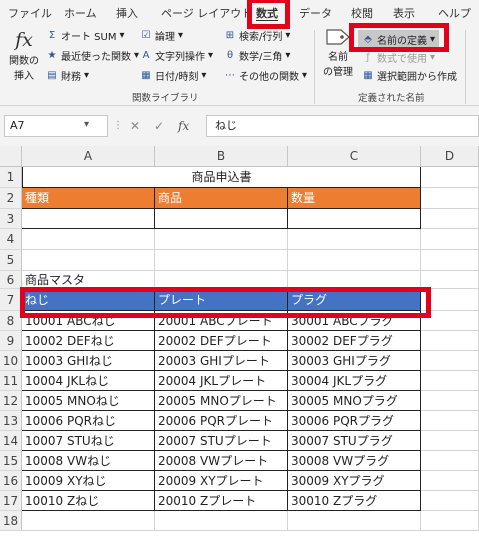  What do you see at coordinates (11, 401) in the screenshot?
I see `row-header-12: 12` at bounding box center [11, 401].